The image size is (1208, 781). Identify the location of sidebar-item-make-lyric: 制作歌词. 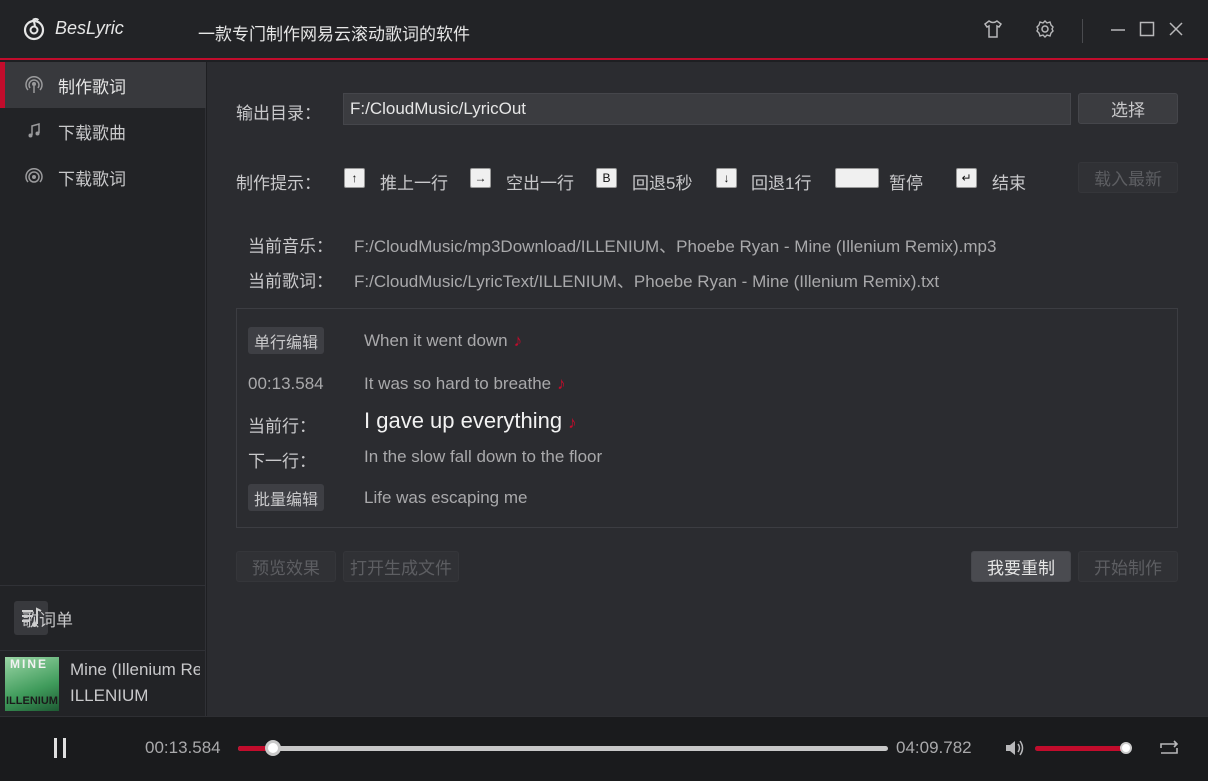
(103, 85).